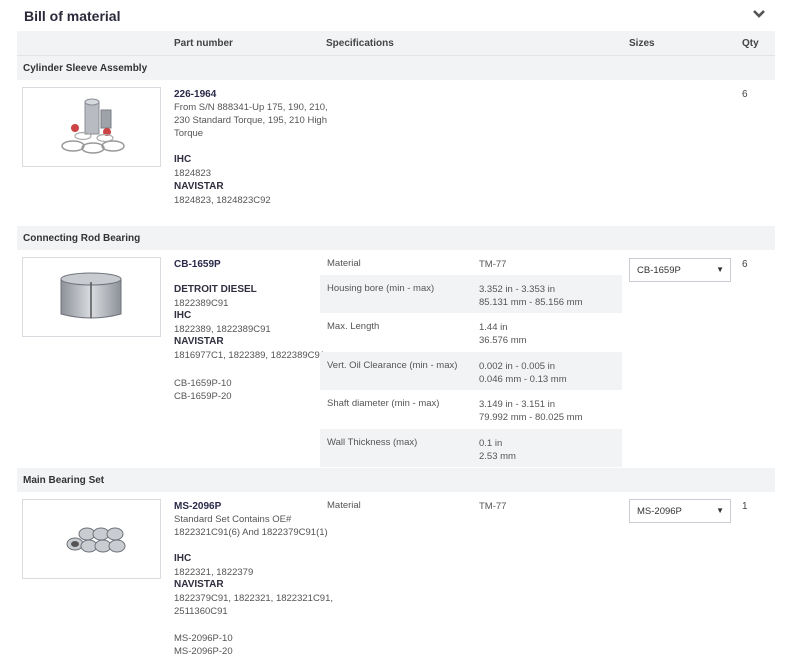 The width and height of the screenshot is (800, 661). Describe the element at coordinates (201, 303) in the screenshot. I see `oem-numbers: 1822389C91` at that location.